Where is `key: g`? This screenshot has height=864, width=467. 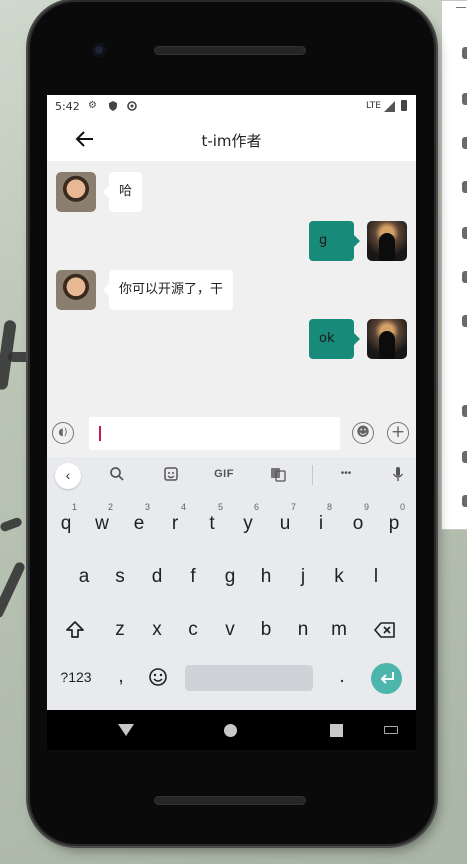 key: g is located at coordinates (230, 577).